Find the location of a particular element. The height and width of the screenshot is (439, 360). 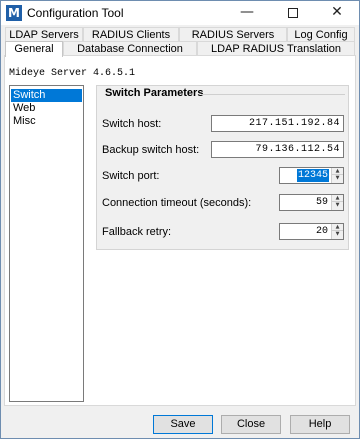

switch-port-label: Switch port: is located at coordinates (131, 176).